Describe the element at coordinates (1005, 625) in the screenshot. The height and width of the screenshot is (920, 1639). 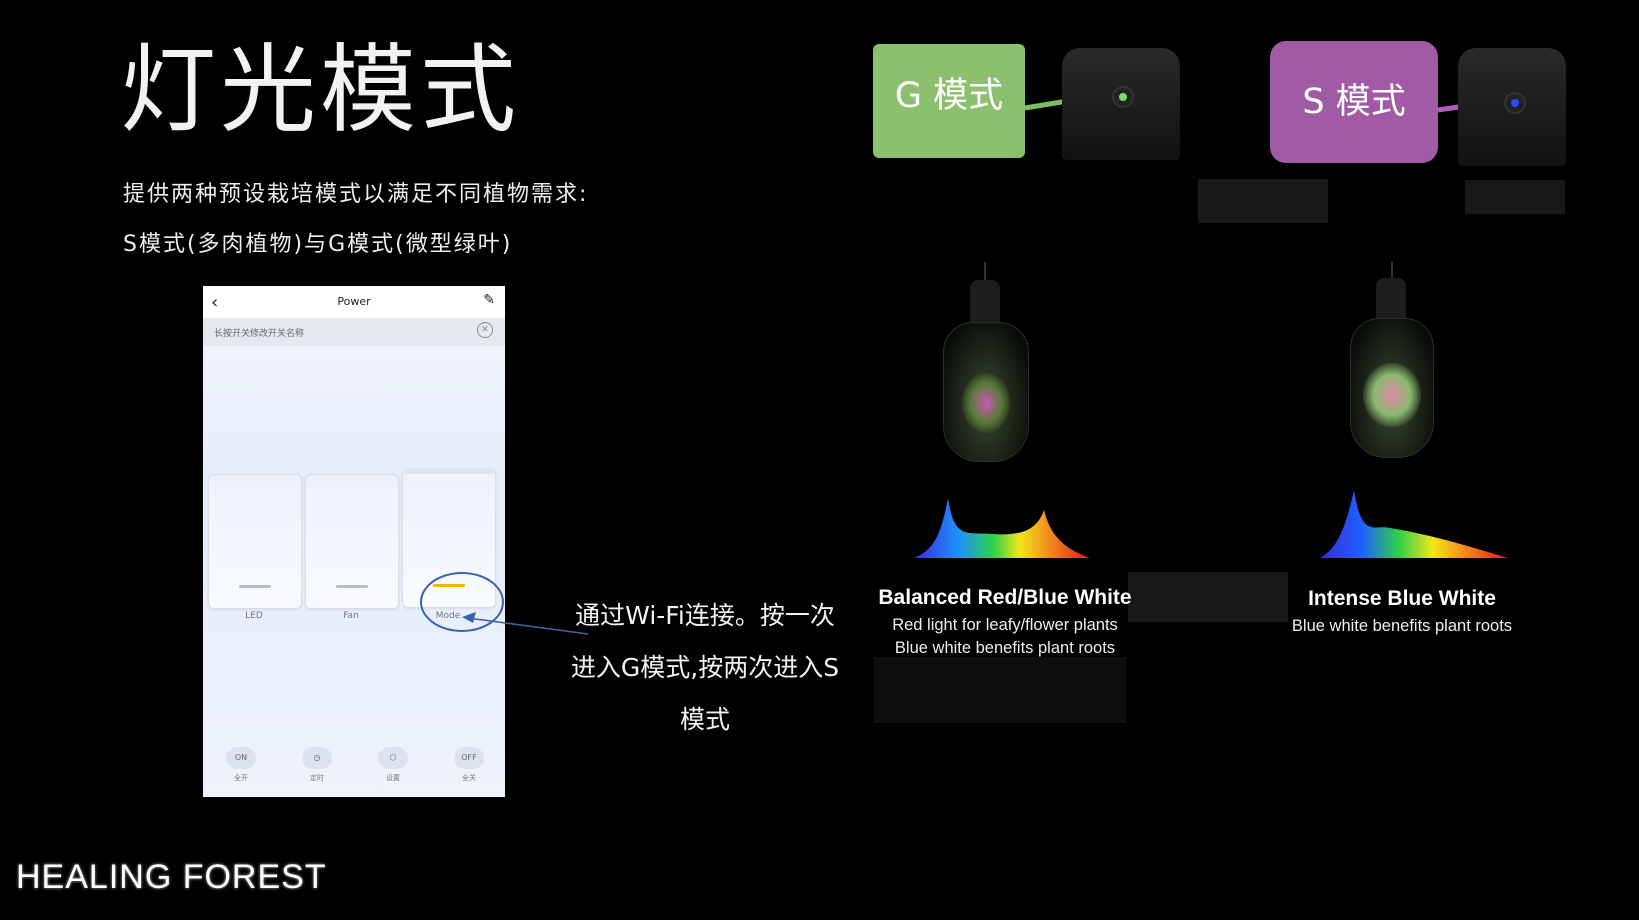
I see `balanced-line-1: Red light for leafy/flower plants` at that location.